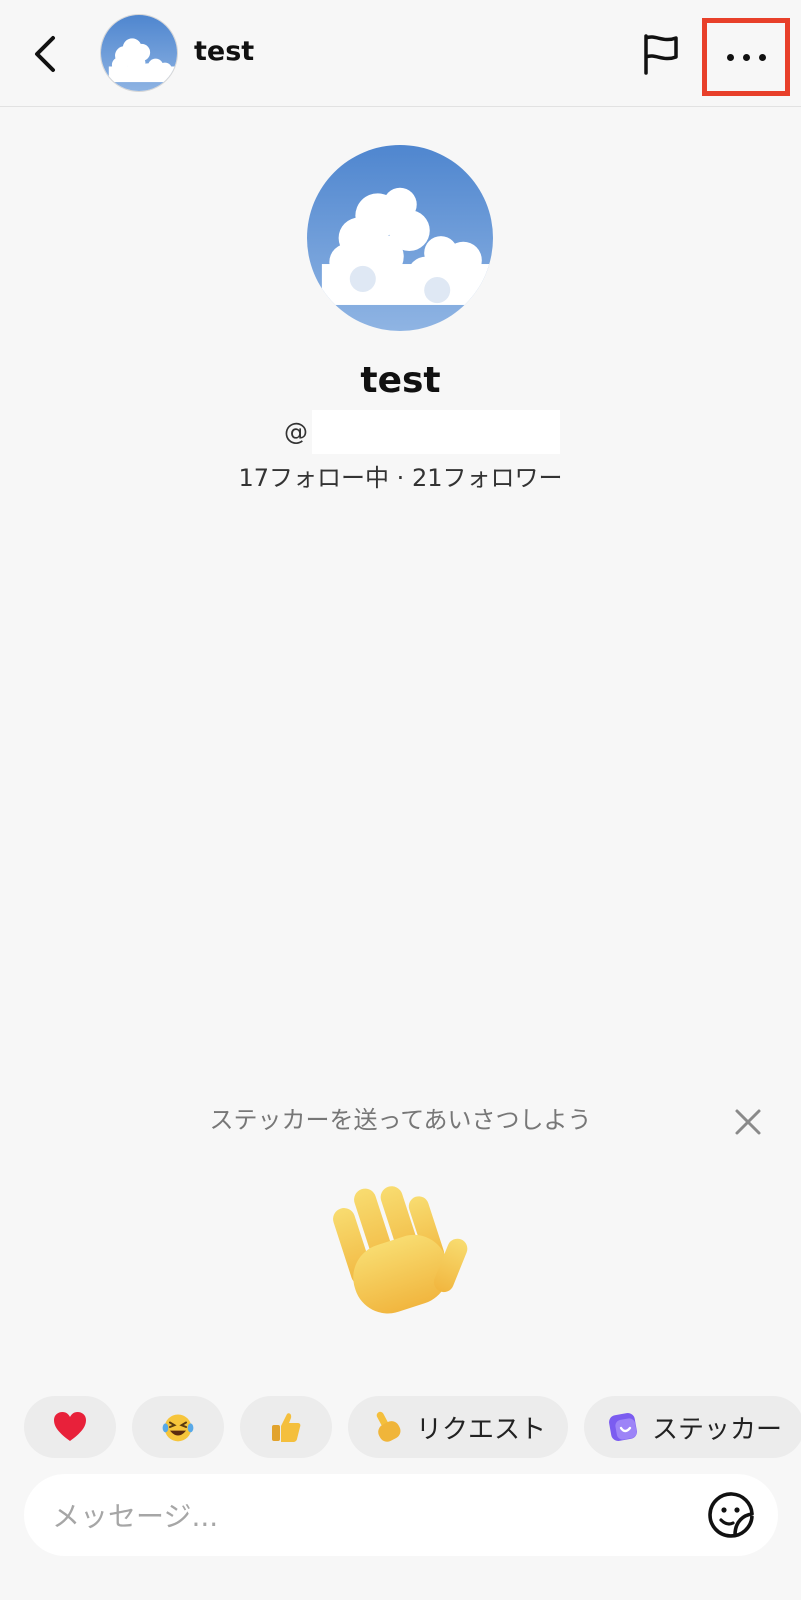 This screenshot has height=1600, width=801. I want to click on handle-redacted, so click(436, 432).